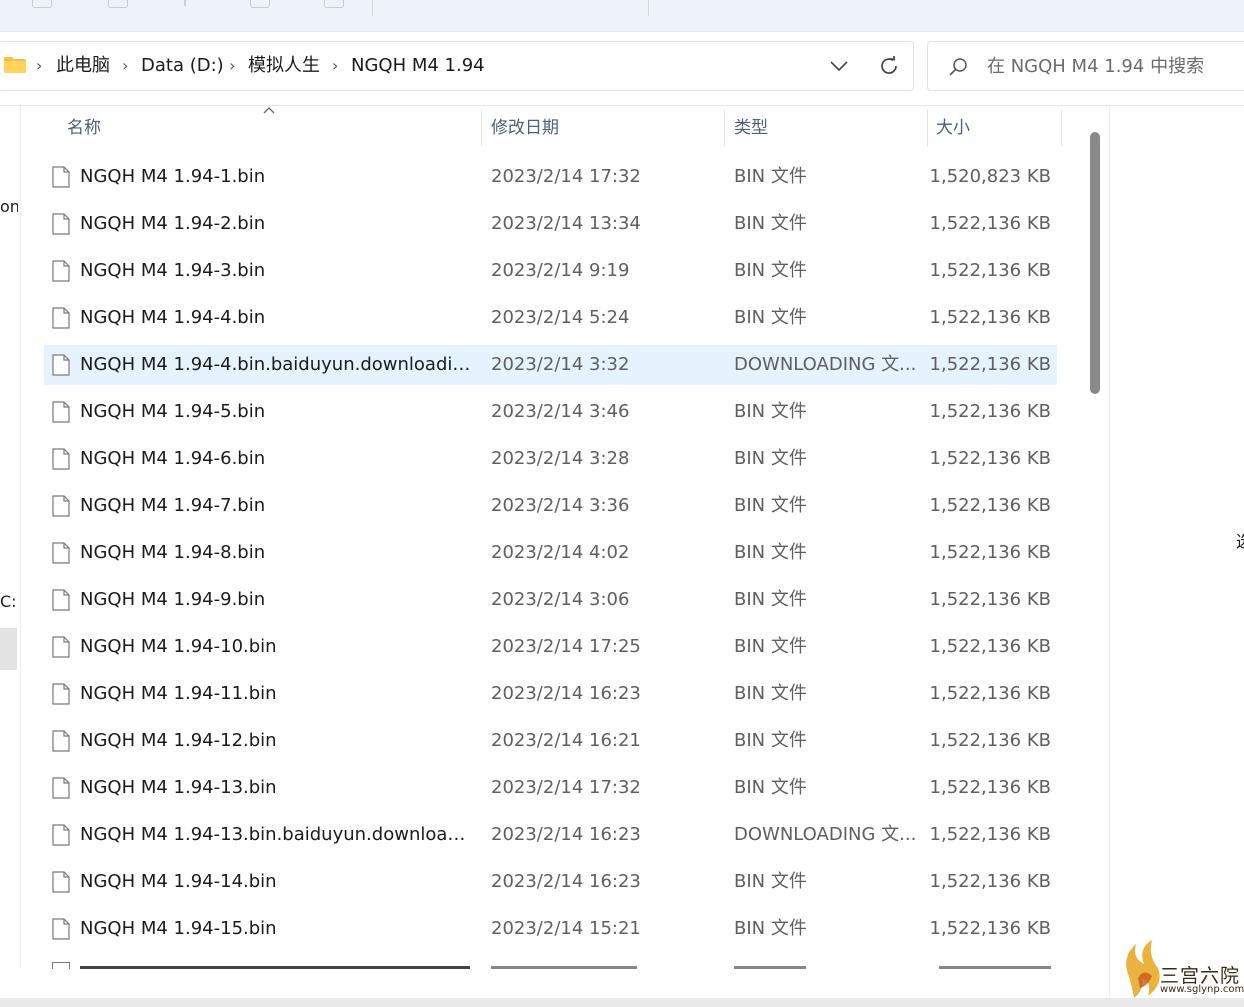  I want to click on column-header-name: 名称, so click(84, 128).